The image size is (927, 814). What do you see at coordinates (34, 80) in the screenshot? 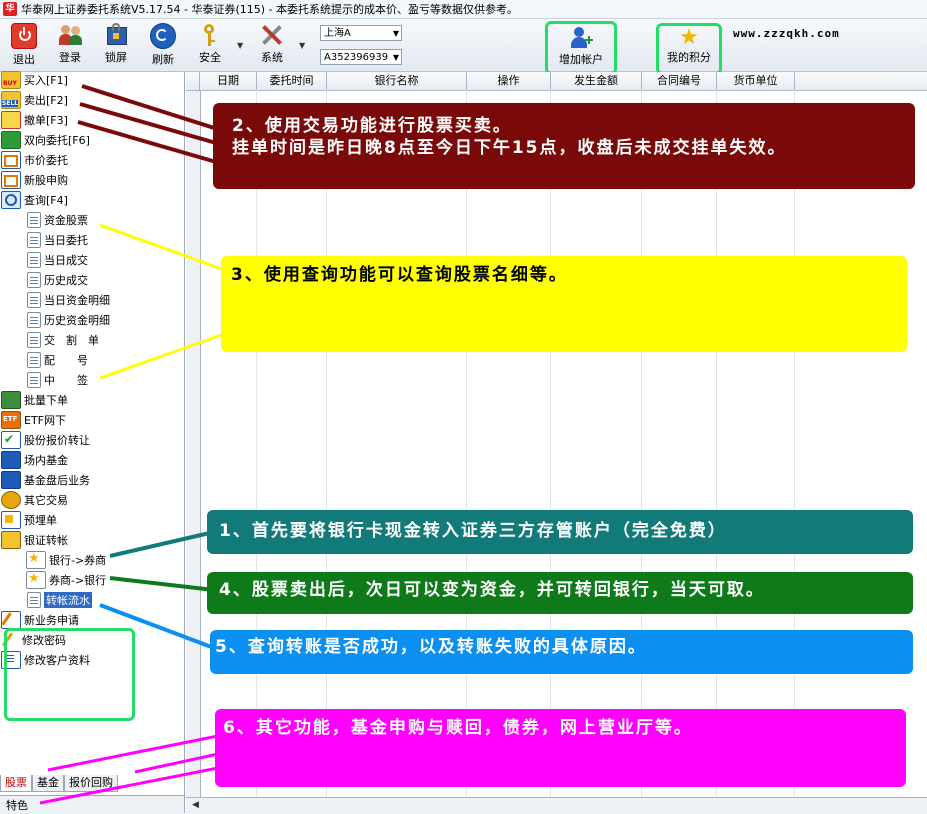
I see `sidebar-item-buy: BUY 买入[F1]` at bounding box center [34, 80].